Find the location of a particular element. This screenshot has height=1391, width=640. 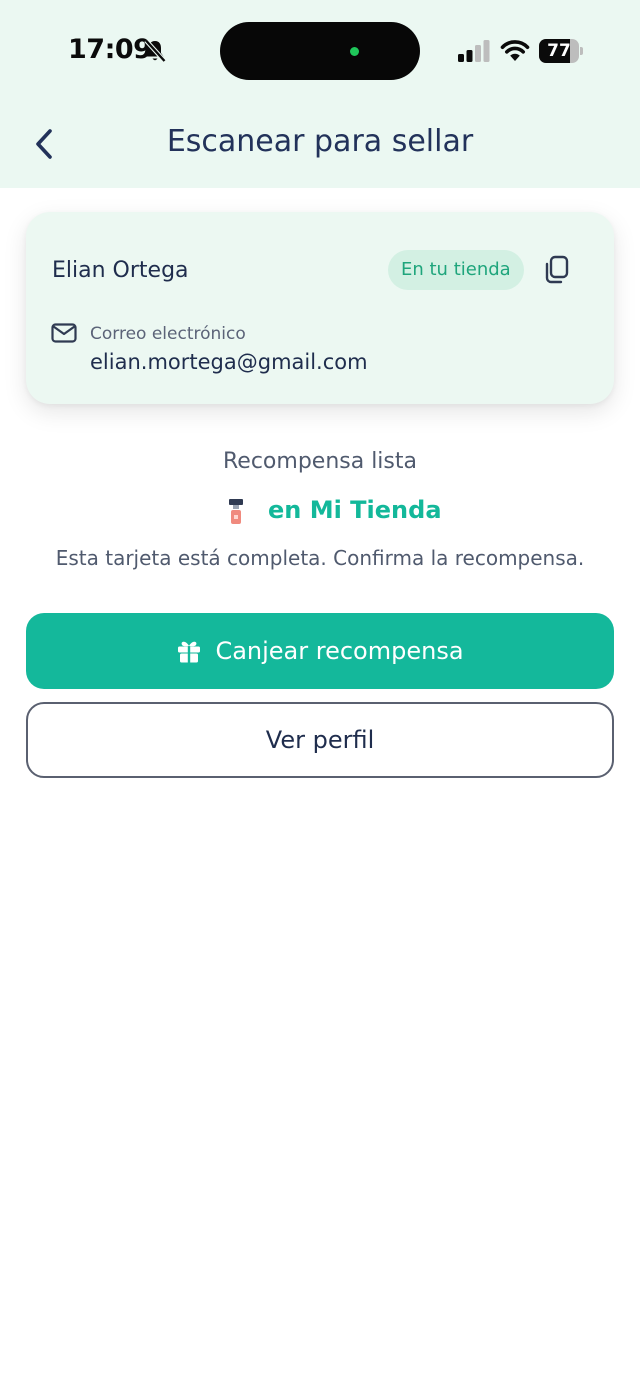

dynamic-island is located at coordinates (320, 51).